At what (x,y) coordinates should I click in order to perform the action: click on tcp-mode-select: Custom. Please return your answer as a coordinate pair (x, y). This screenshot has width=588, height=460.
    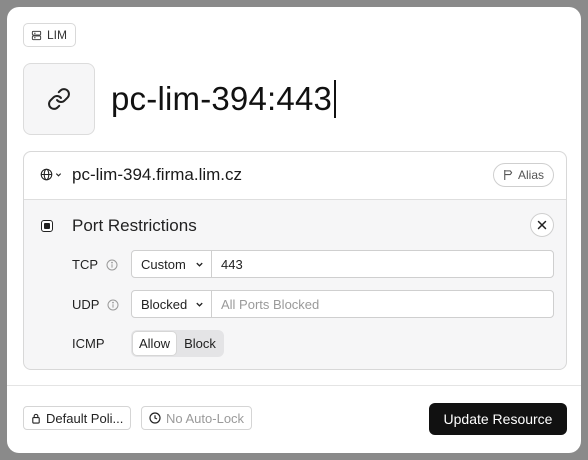
    Looking at the image, I should click on (171, 264).